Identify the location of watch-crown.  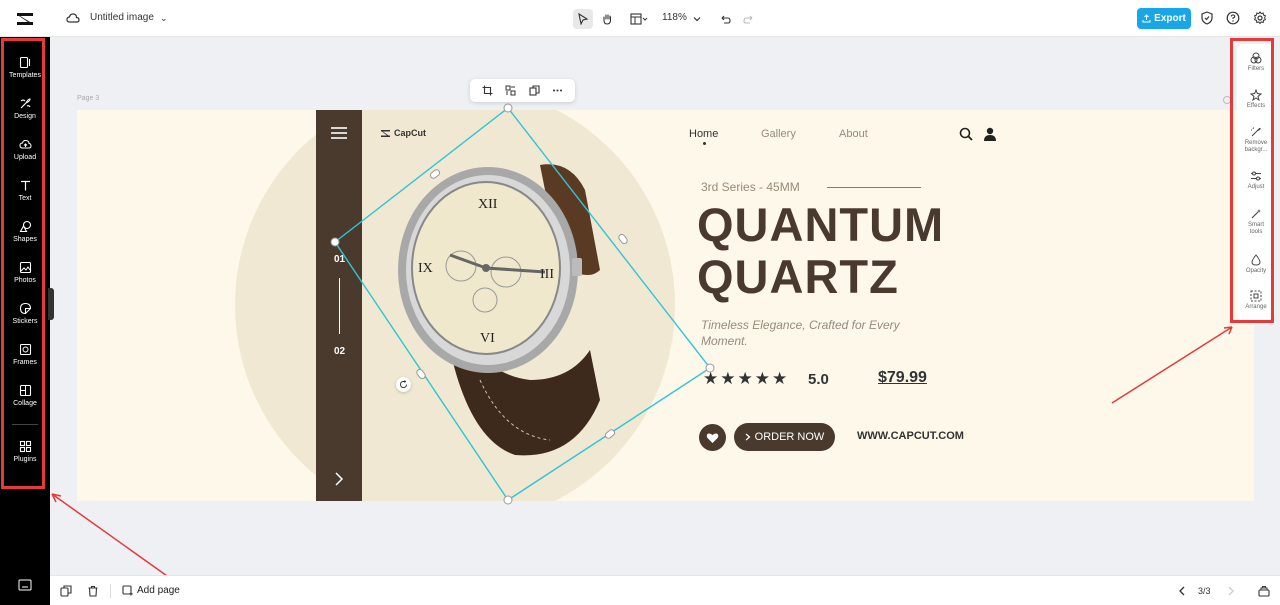
(577, 267).